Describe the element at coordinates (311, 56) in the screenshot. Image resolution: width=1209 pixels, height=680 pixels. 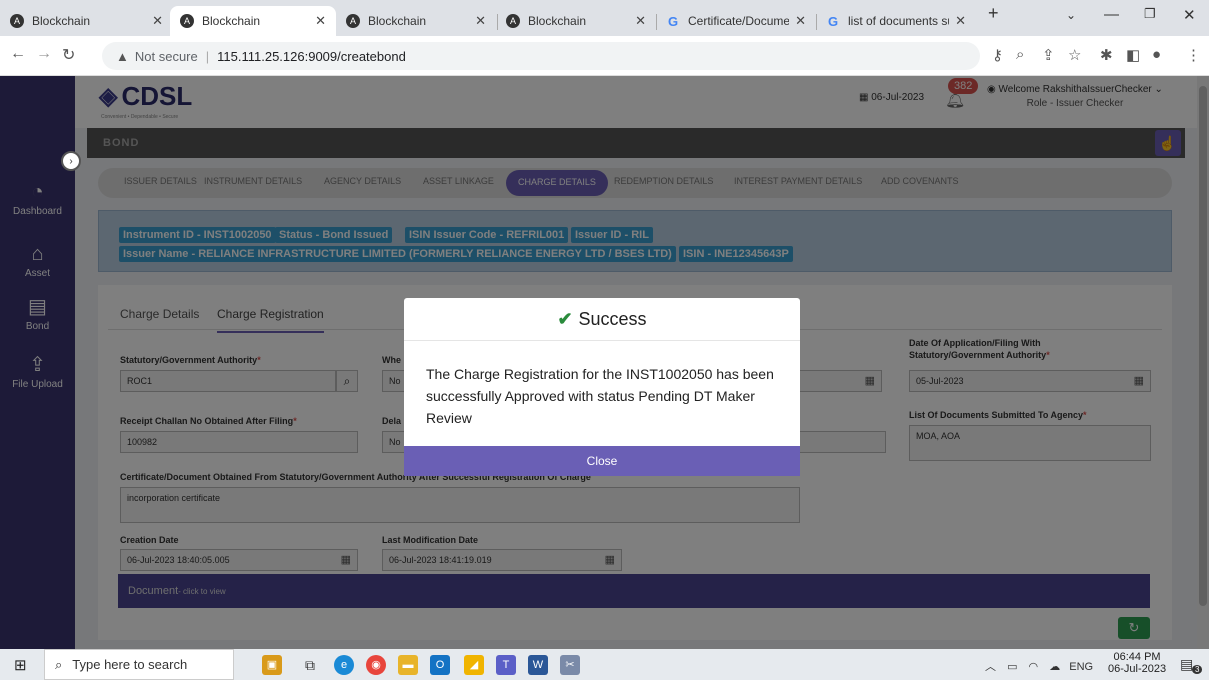
I see `url-text: 115.111.25.126:9009/createbond` at that location.